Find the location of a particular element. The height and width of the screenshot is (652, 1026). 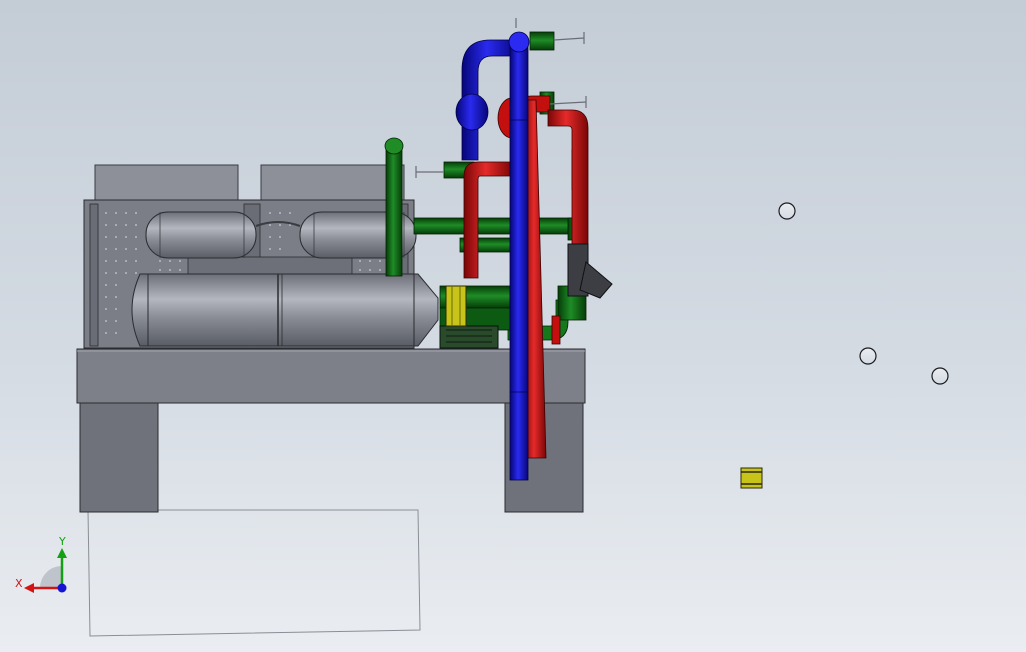

fan-guard-right is located at coordinates (332, 183).